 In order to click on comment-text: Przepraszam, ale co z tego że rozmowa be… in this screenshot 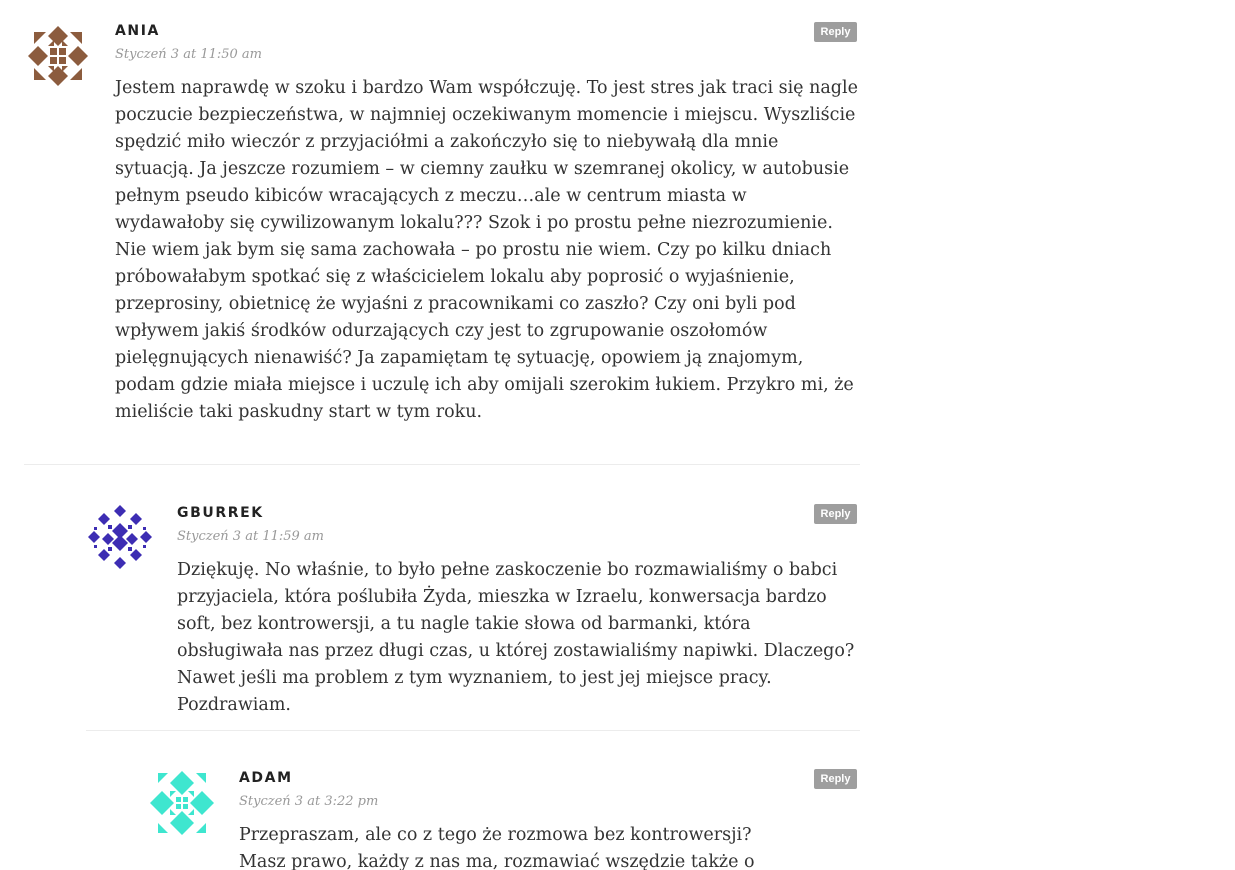, I will do `click(497, 847)`.